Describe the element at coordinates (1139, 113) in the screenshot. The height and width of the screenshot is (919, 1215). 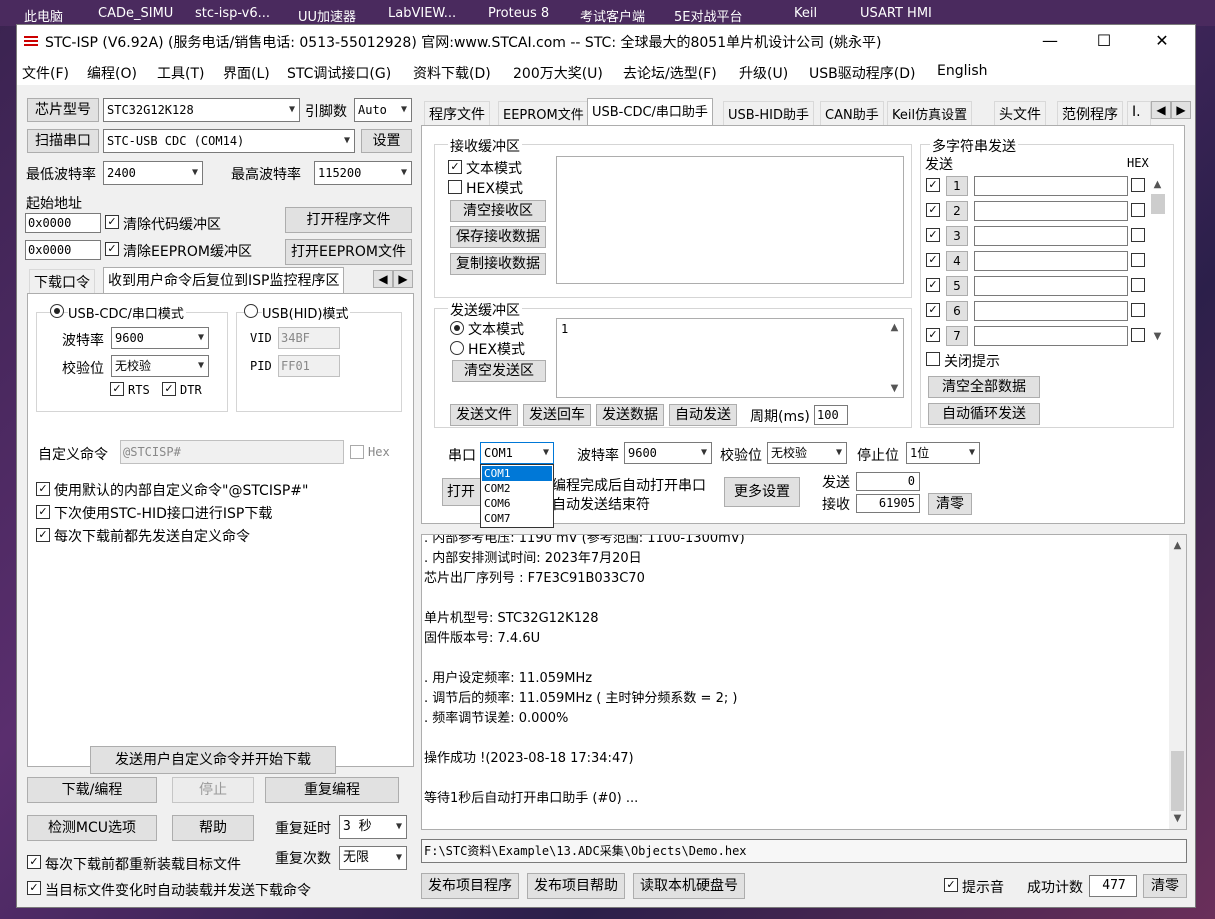
I see `tab-more: I.` at that location.